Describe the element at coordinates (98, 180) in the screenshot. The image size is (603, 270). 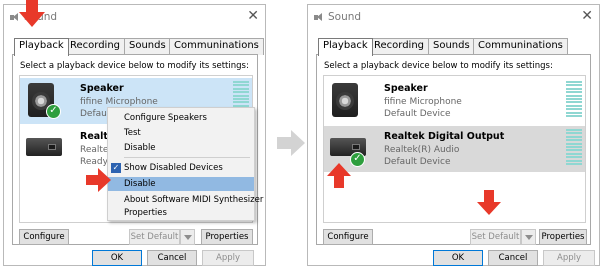
I see `red-arrow-right-icon` at that location.